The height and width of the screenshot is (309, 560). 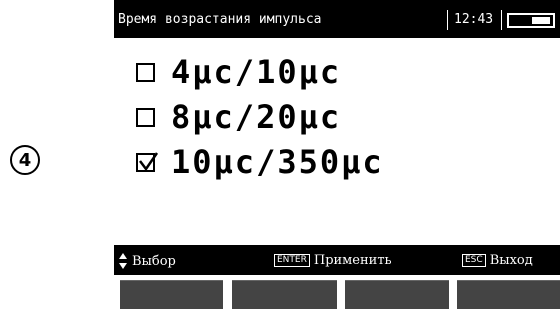 I want to click on option-8-20: 8μc/20μc, so click(x=238, y=117).